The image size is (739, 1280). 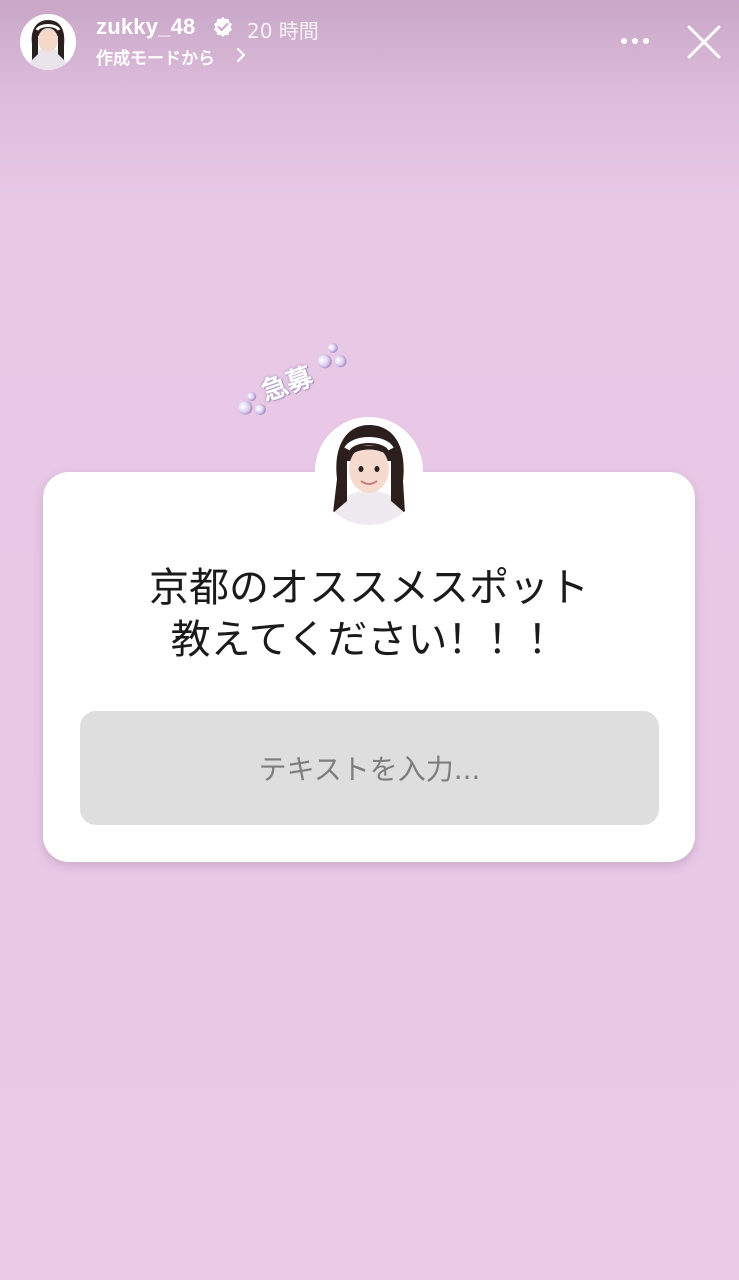 I want to click on chevron-right-icon, so click(x=241, y=55).